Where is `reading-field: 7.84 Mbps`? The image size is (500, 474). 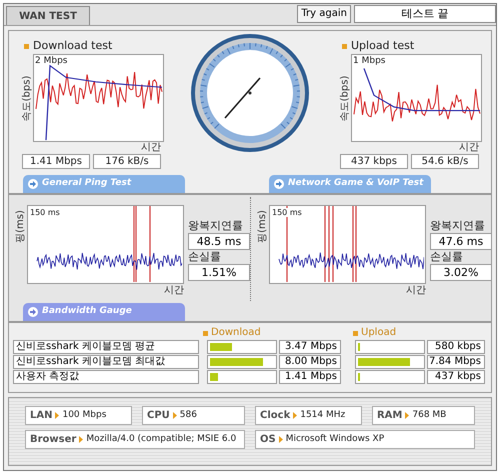 reading-field: 7.84 Mbps is located at coordinates (456, 362).